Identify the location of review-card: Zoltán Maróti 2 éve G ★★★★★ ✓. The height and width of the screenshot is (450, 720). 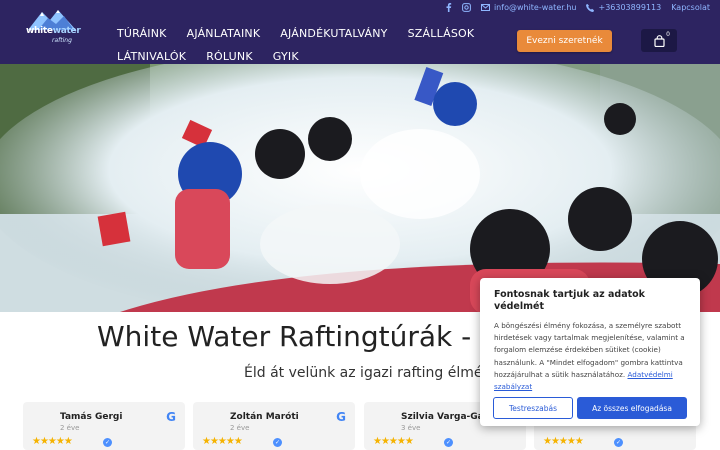
(274, 426).